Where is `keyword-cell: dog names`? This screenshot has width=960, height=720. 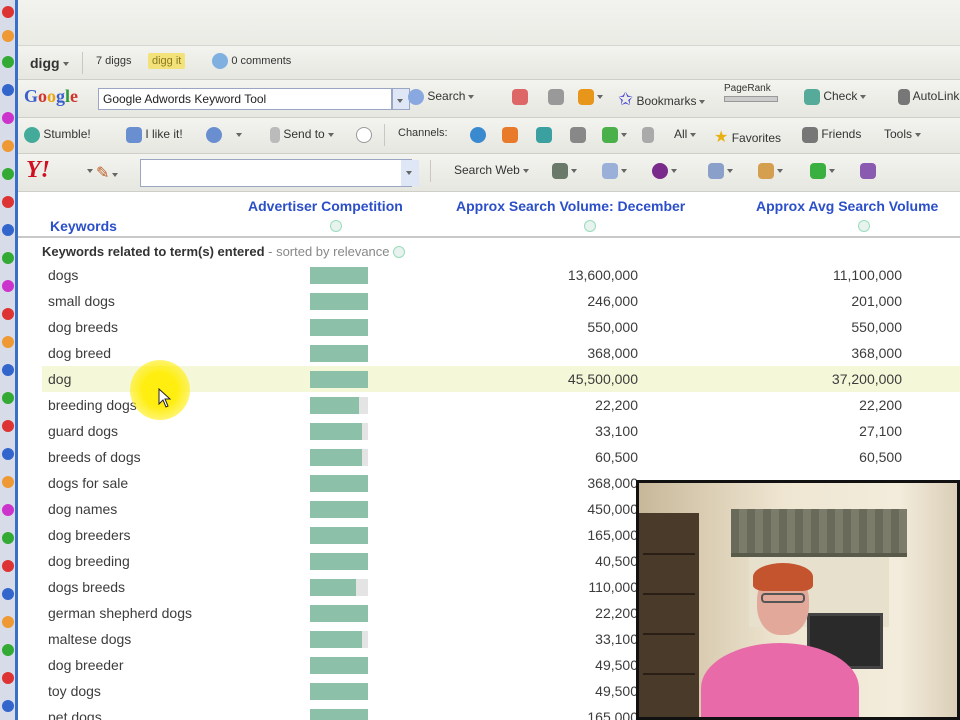
keyword-cell: dog names is located at coordinates (82, 509).